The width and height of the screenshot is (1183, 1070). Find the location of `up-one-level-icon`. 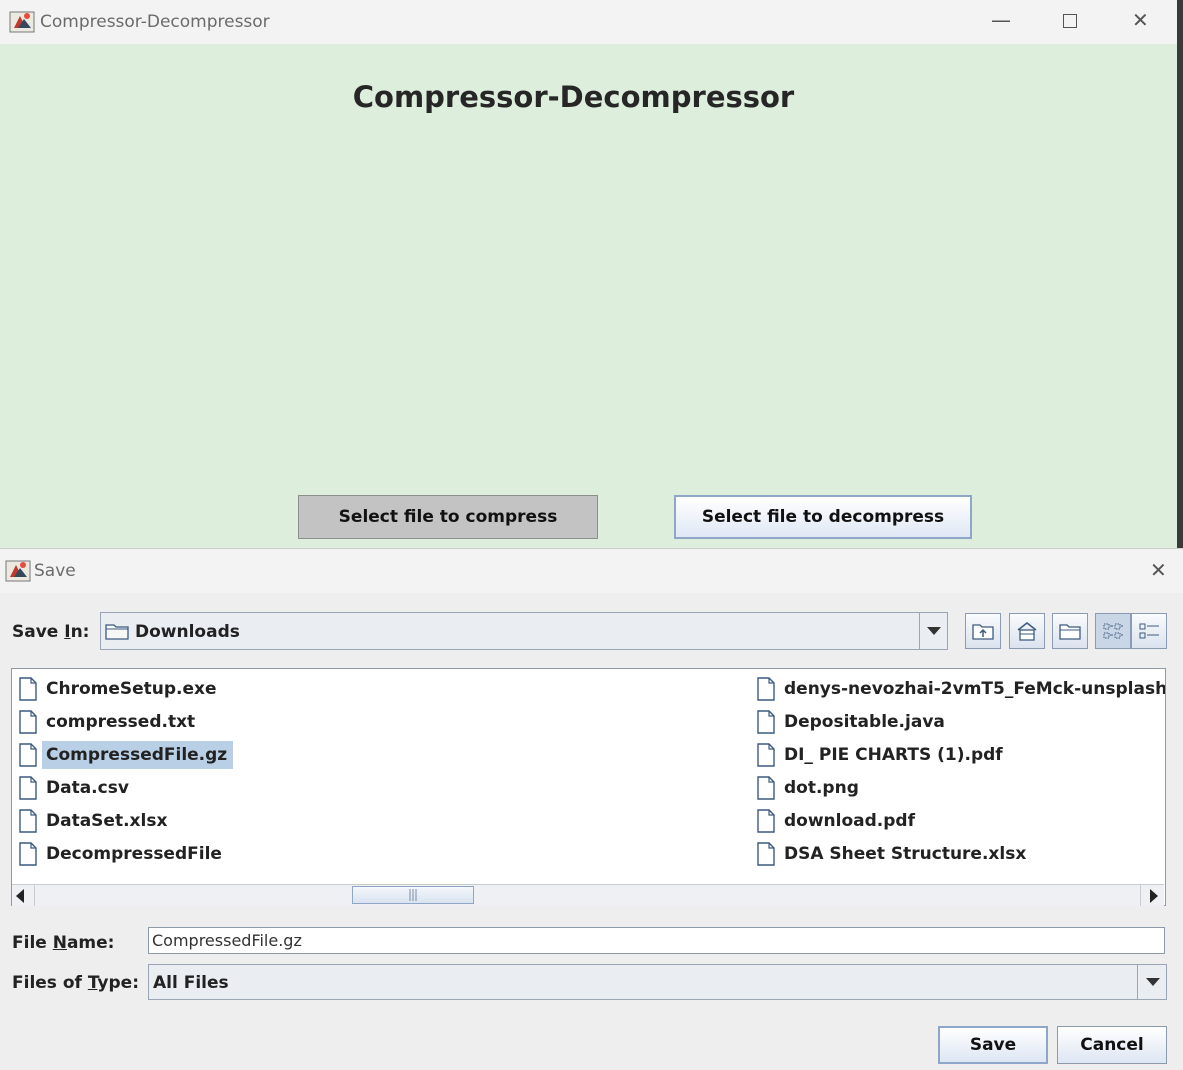

up-one-level-icon is located at coordinates (983, 631).